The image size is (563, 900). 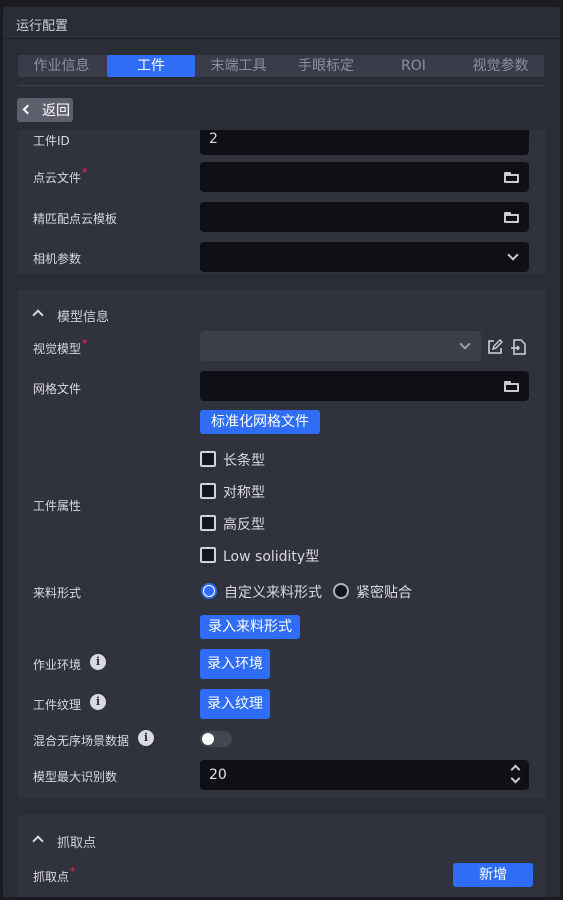 I want to click on decrement-icon, so click(x=515, y=778).